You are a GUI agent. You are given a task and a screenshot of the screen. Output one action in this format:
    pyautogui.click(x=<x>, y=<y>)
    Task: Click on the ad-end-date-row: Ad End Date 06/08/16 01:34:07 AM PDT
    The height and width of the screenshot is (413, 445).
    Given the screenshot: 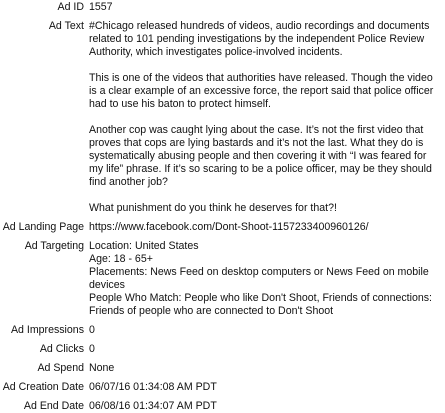 What is the action you would take?
    pyautogui.click(x=222, y=406)
    